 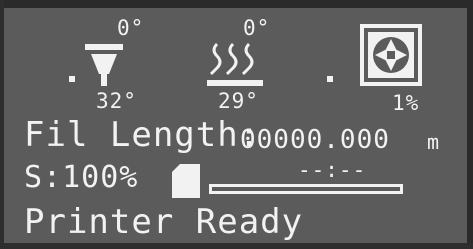 I want to click on print-speed: S:100%, so click(x=81, y=177).